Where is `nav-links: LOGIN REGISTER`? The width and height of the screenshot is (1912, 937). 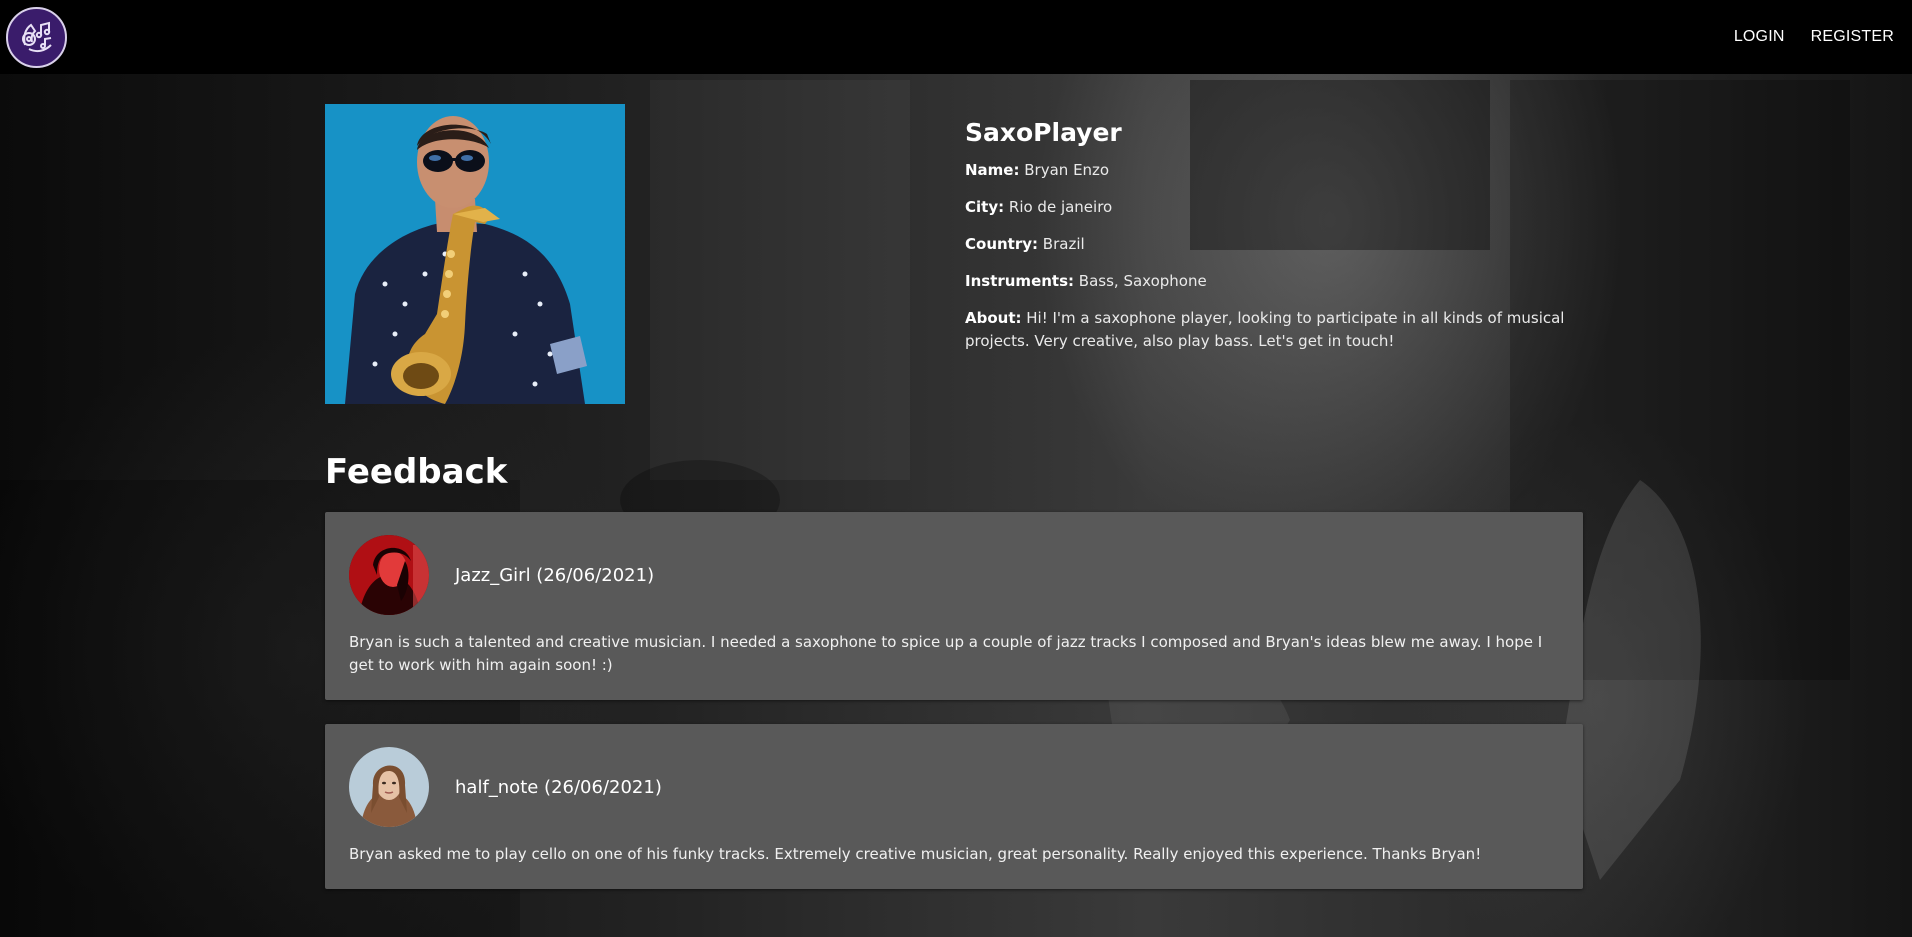 nav-links: LOGIN REGISTER is located at coordinates (1814, 37).